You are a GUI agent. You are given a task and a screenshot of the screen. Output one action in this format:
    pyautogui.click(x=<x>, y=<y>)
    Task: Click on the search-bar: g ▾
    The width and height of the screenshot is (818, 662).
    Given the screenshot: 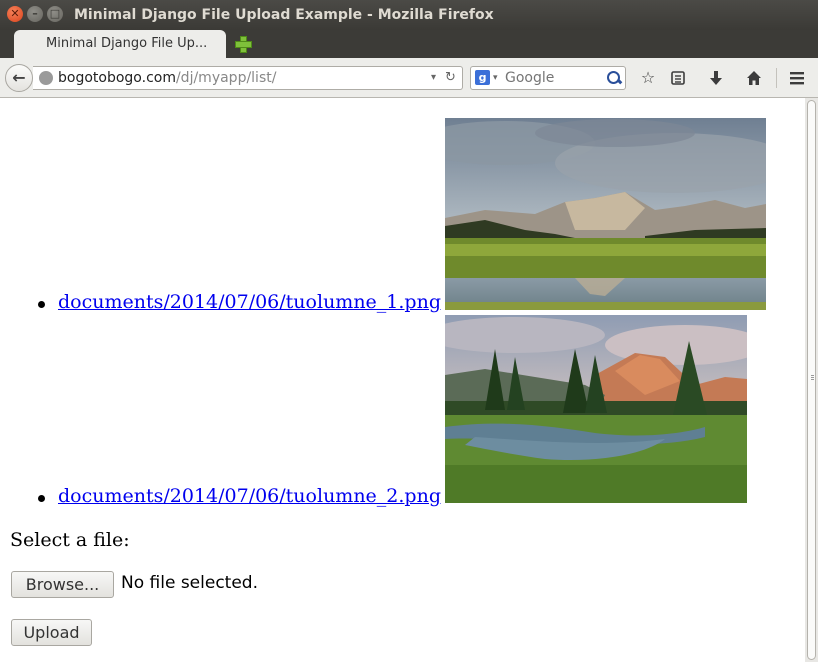 What is the action you would take?
    pyautogui.click(x=548, y=78)
    